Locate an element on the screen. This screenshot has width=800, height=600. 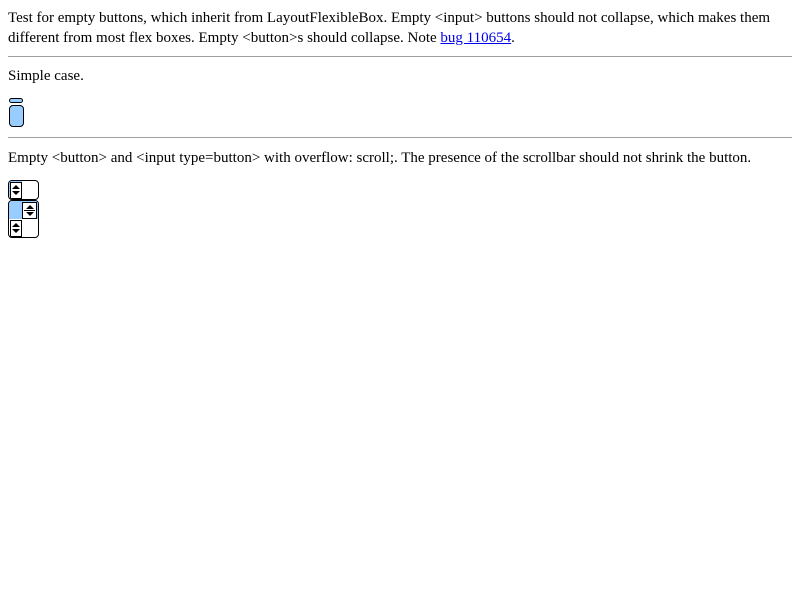
bug-link: bug 110654 is located at coordinates (475, 38).